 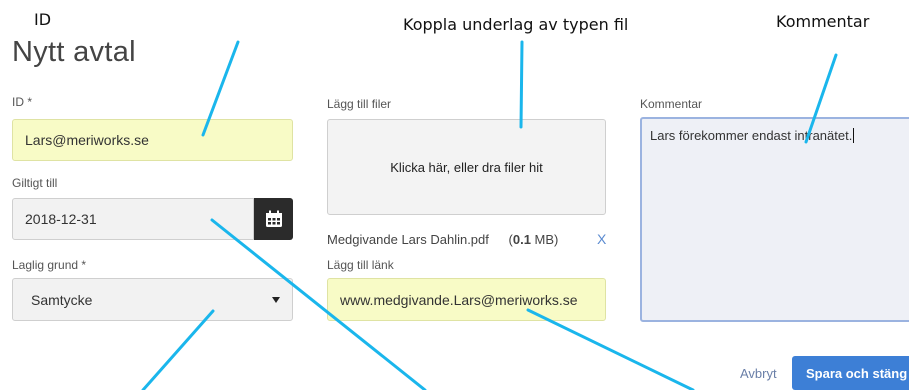 What do you see at coordinates (133, 219) in the screenshot?
I see `date-input: 2018-12-31` at bounding box center [133, 219].